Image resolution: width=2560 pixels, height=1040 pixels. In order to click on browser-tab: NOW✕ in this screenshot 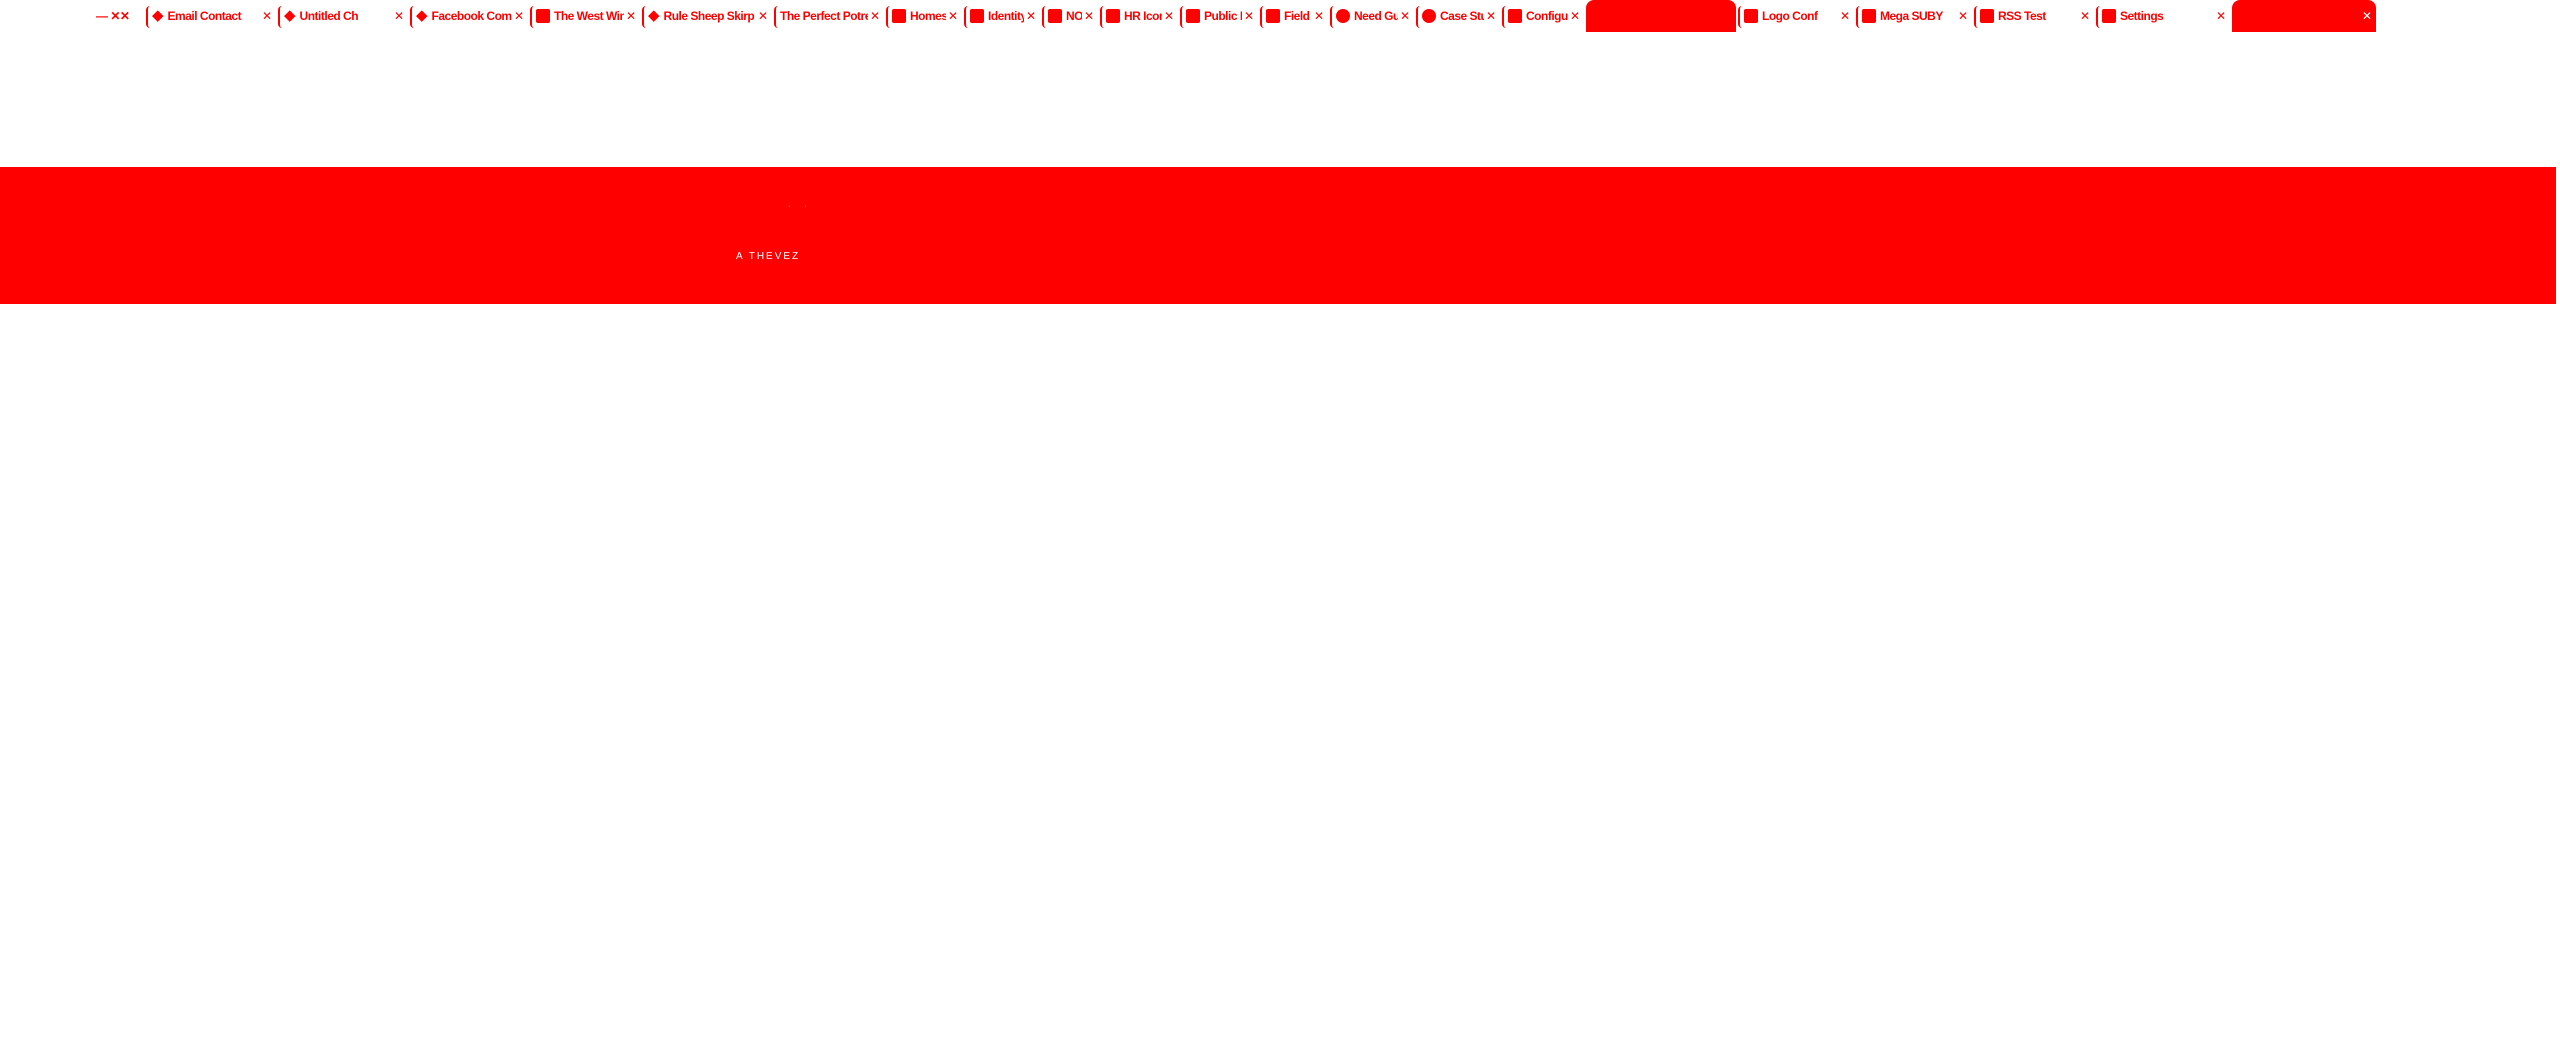, I will do `click(1070, 16)`.